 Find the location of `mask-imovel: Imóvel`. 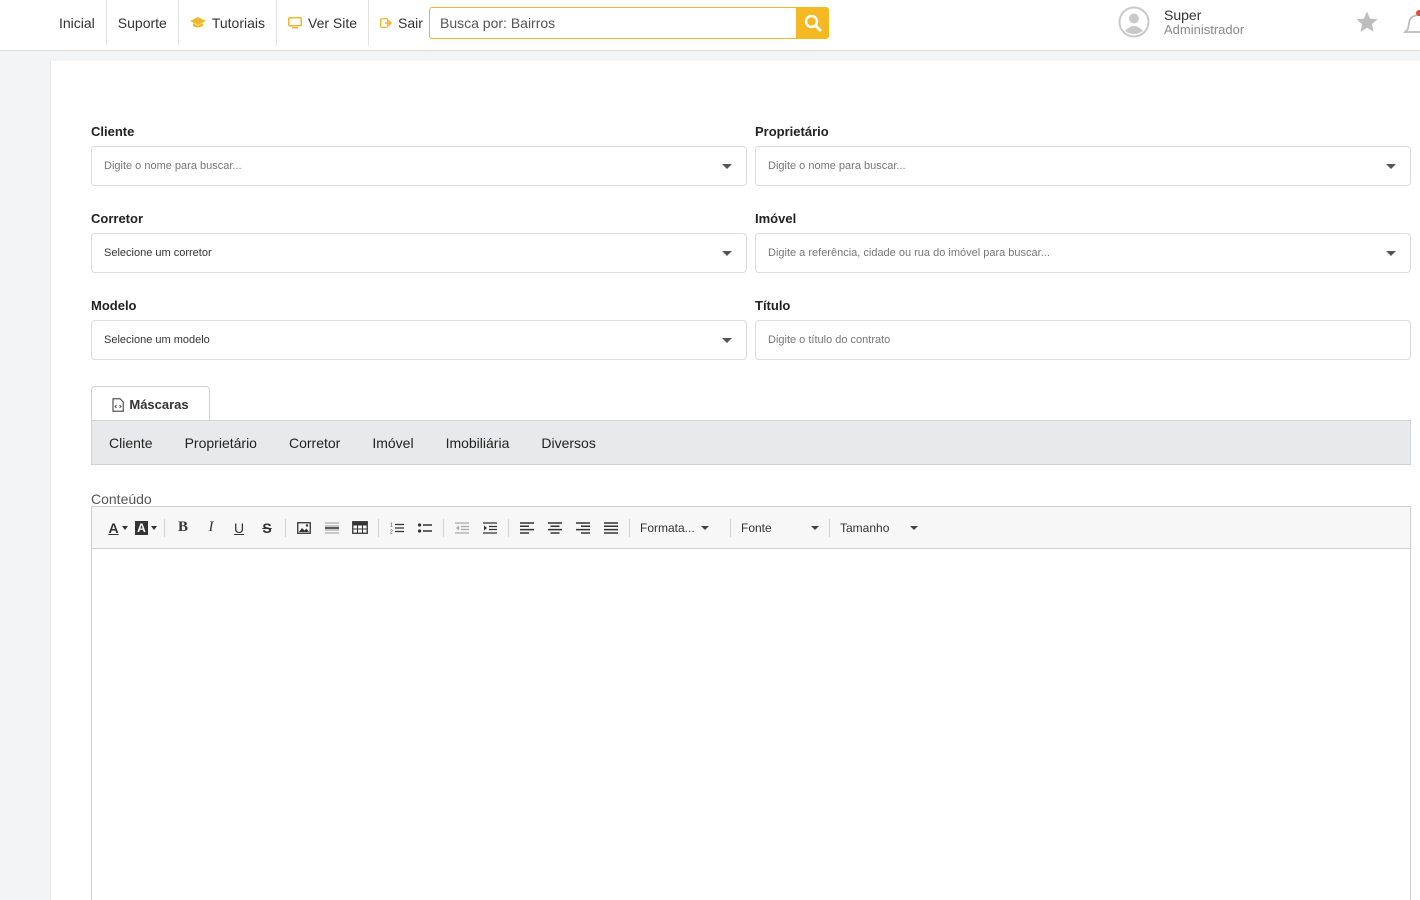

mask-imovel: Imóvel is located at coordinates (392, 443).